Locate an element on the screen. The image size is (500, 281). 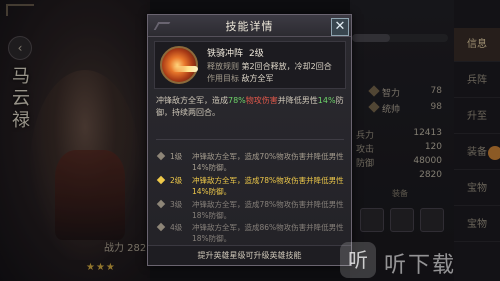
desc-damage-type: 物攻伤害 is located at coordinates (261, 100).